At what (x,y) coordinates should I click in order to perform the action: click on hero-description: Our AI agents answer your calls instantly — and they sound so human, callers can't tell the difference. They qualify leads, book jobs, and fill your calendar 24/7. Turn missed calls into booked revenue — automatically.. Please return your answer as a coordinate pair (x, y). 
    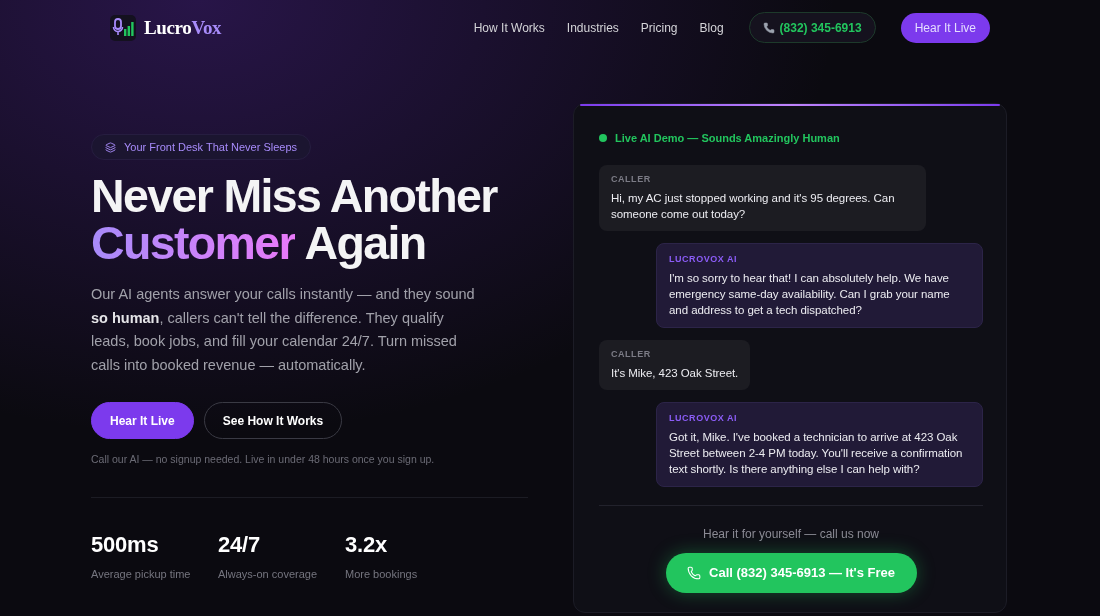
    Looking at the image, I should click on (283, 330).